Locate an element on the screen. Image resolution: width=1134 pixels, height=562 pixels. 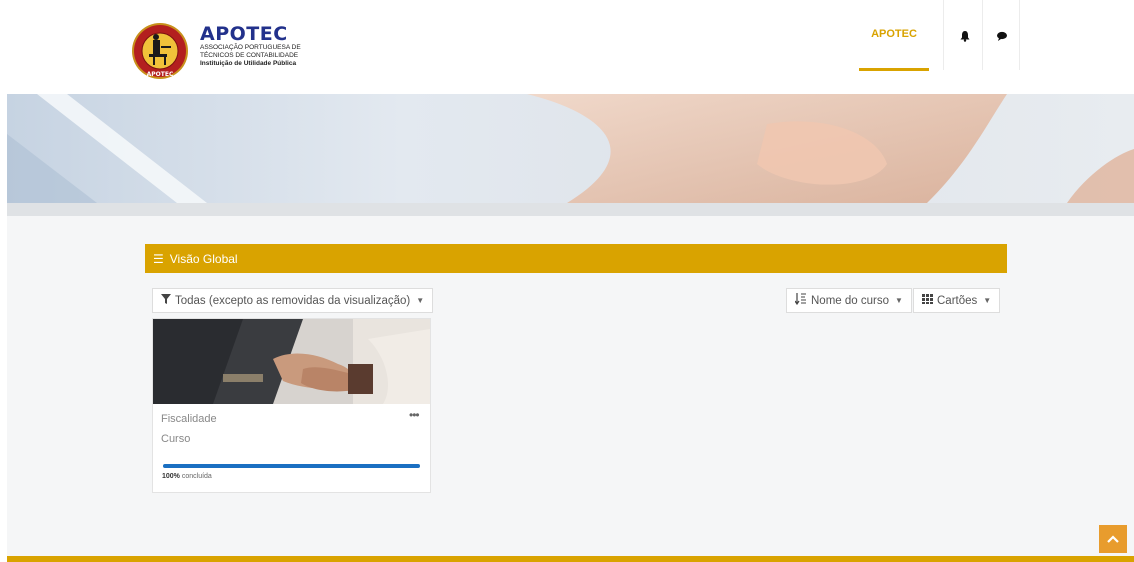
view-label: Cartões is located at coordinates (957, 300).